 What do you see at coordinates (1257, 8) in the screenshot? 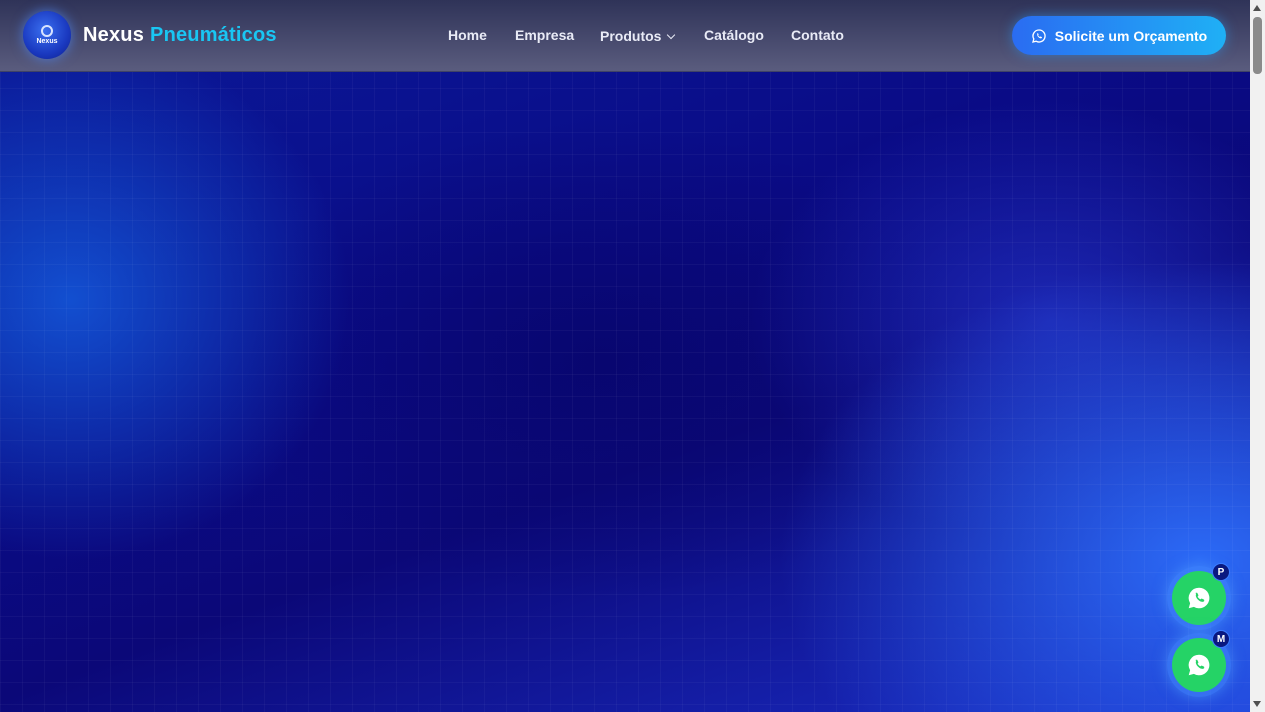
I see `scroll-up-arrow-icon` at bounding box center [1257, 8].